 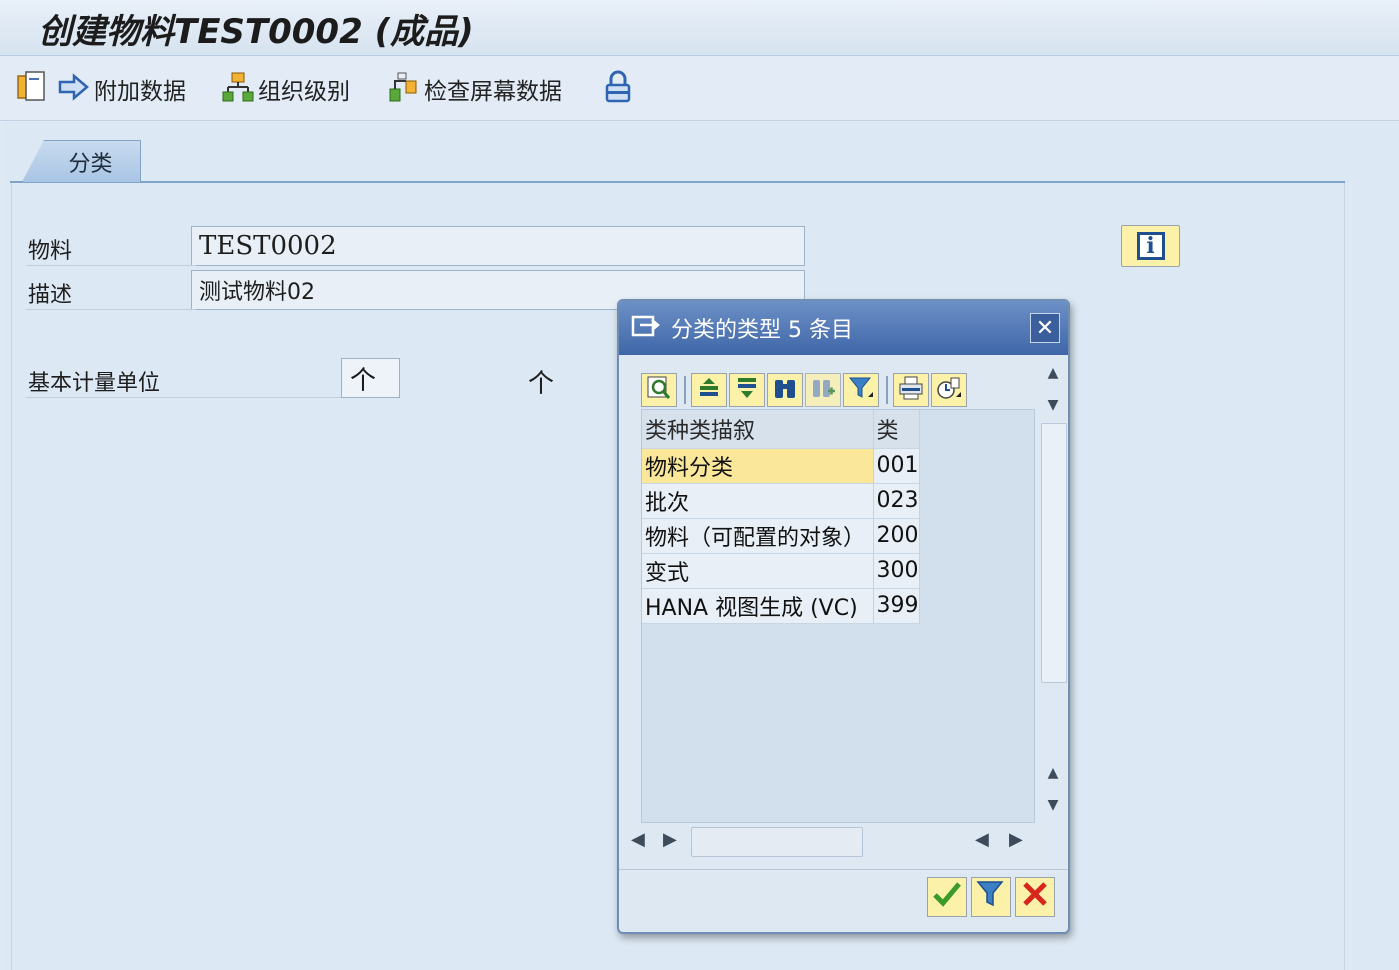 What do you see at coordinates (404, 89) in the screenshot?
I see `check-screen-icon` at bounding box center [404, 89].